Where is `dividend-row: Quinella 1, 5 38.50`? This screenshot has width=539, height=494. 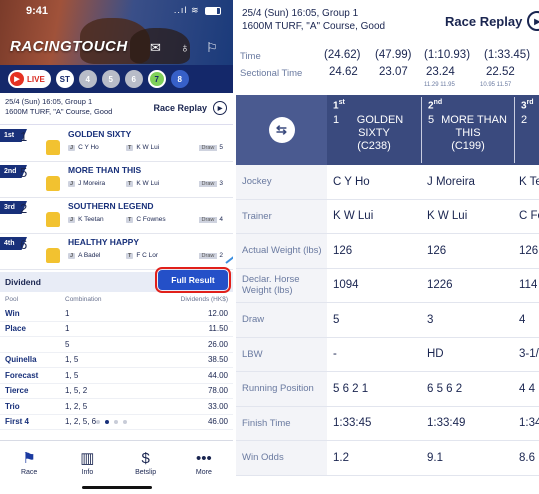
dividend-row: Quinella 1, 5 38.50 is located at coordinates (116, 360).